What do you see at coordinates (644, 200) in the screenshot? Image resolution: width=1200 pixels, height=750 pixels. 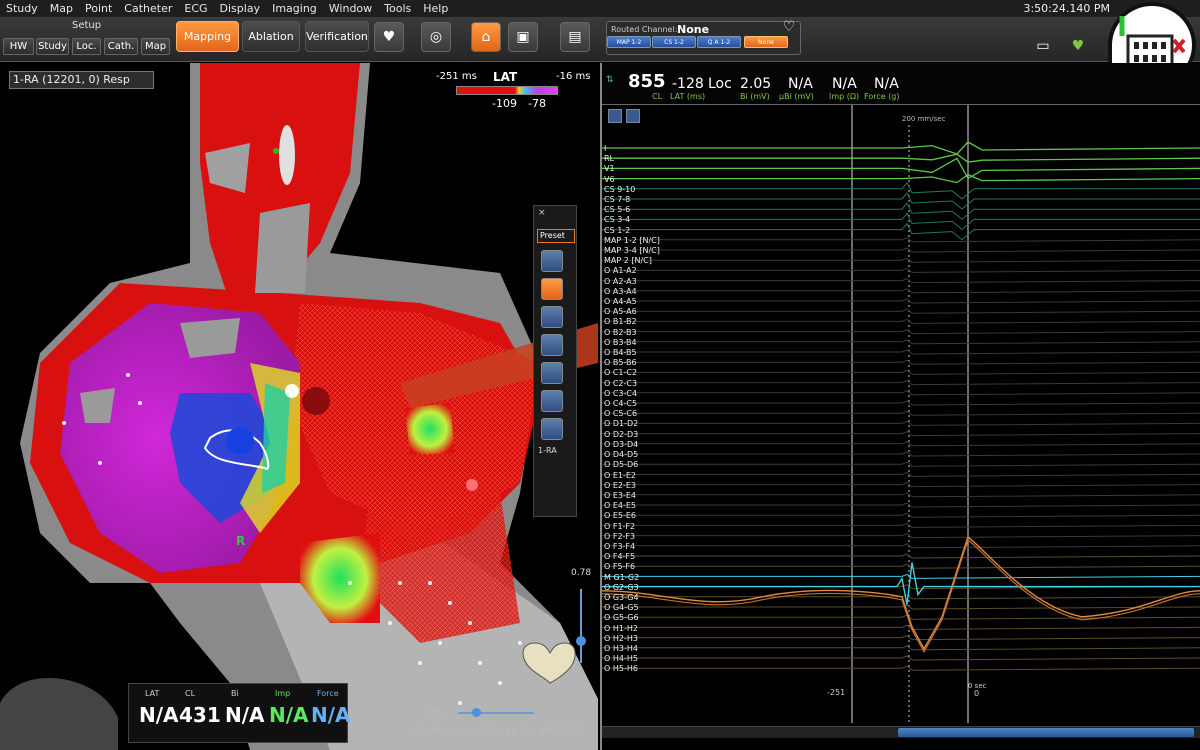 I see `lead-label: CS 7-8` at bounding box center [644, 200].